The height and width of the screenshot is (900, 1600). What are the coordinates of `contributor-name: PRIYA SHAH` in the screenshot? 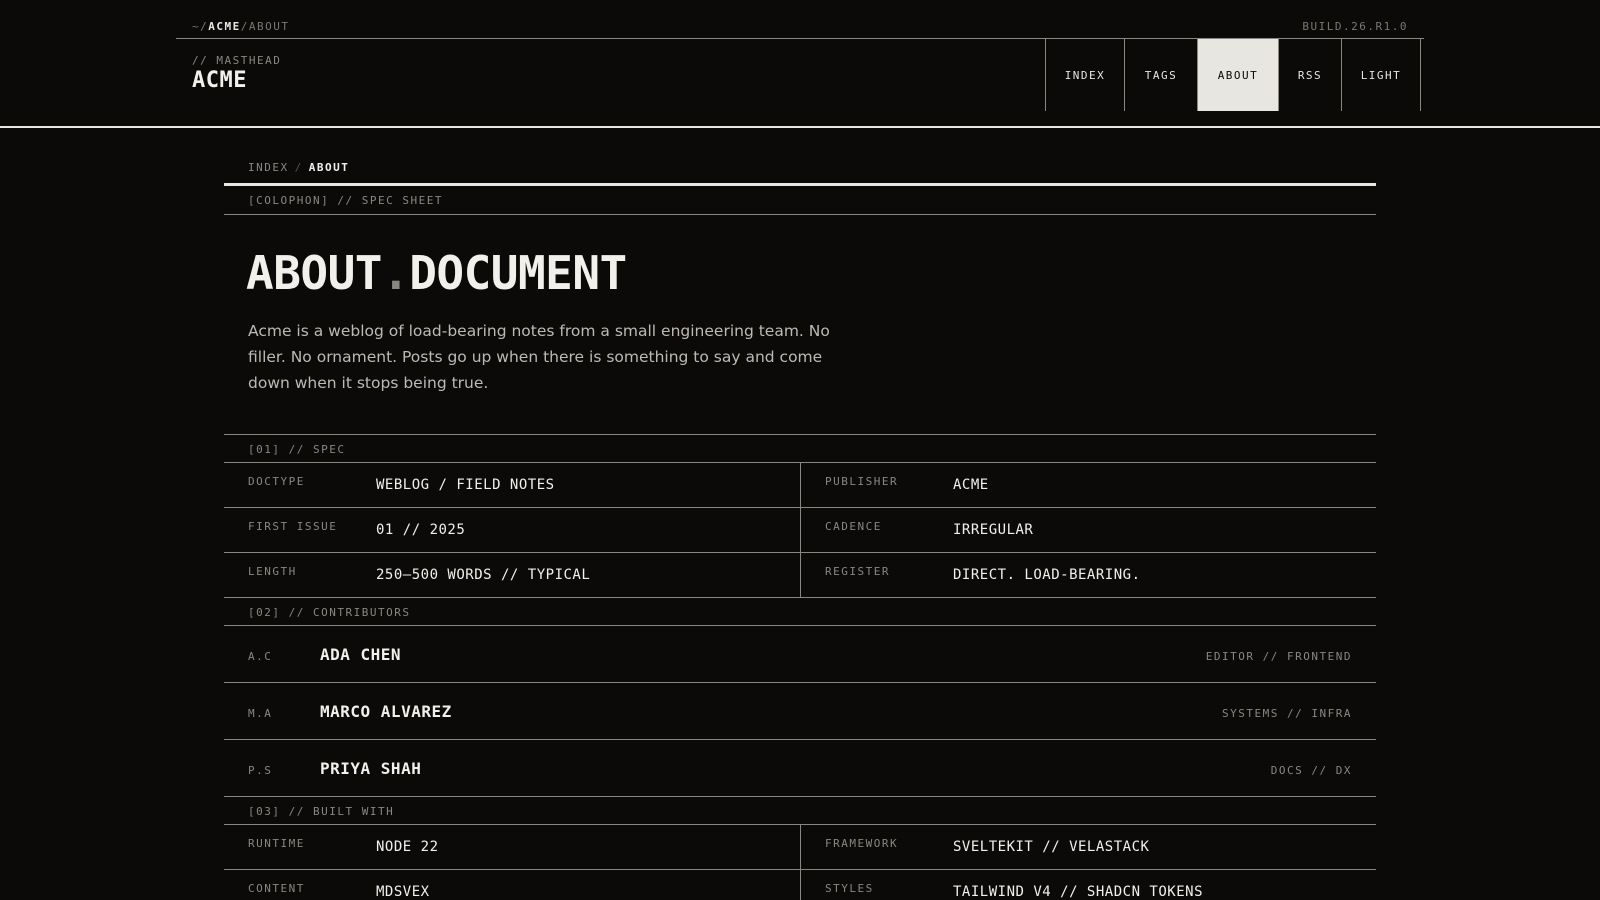 It's located at (371, 768).